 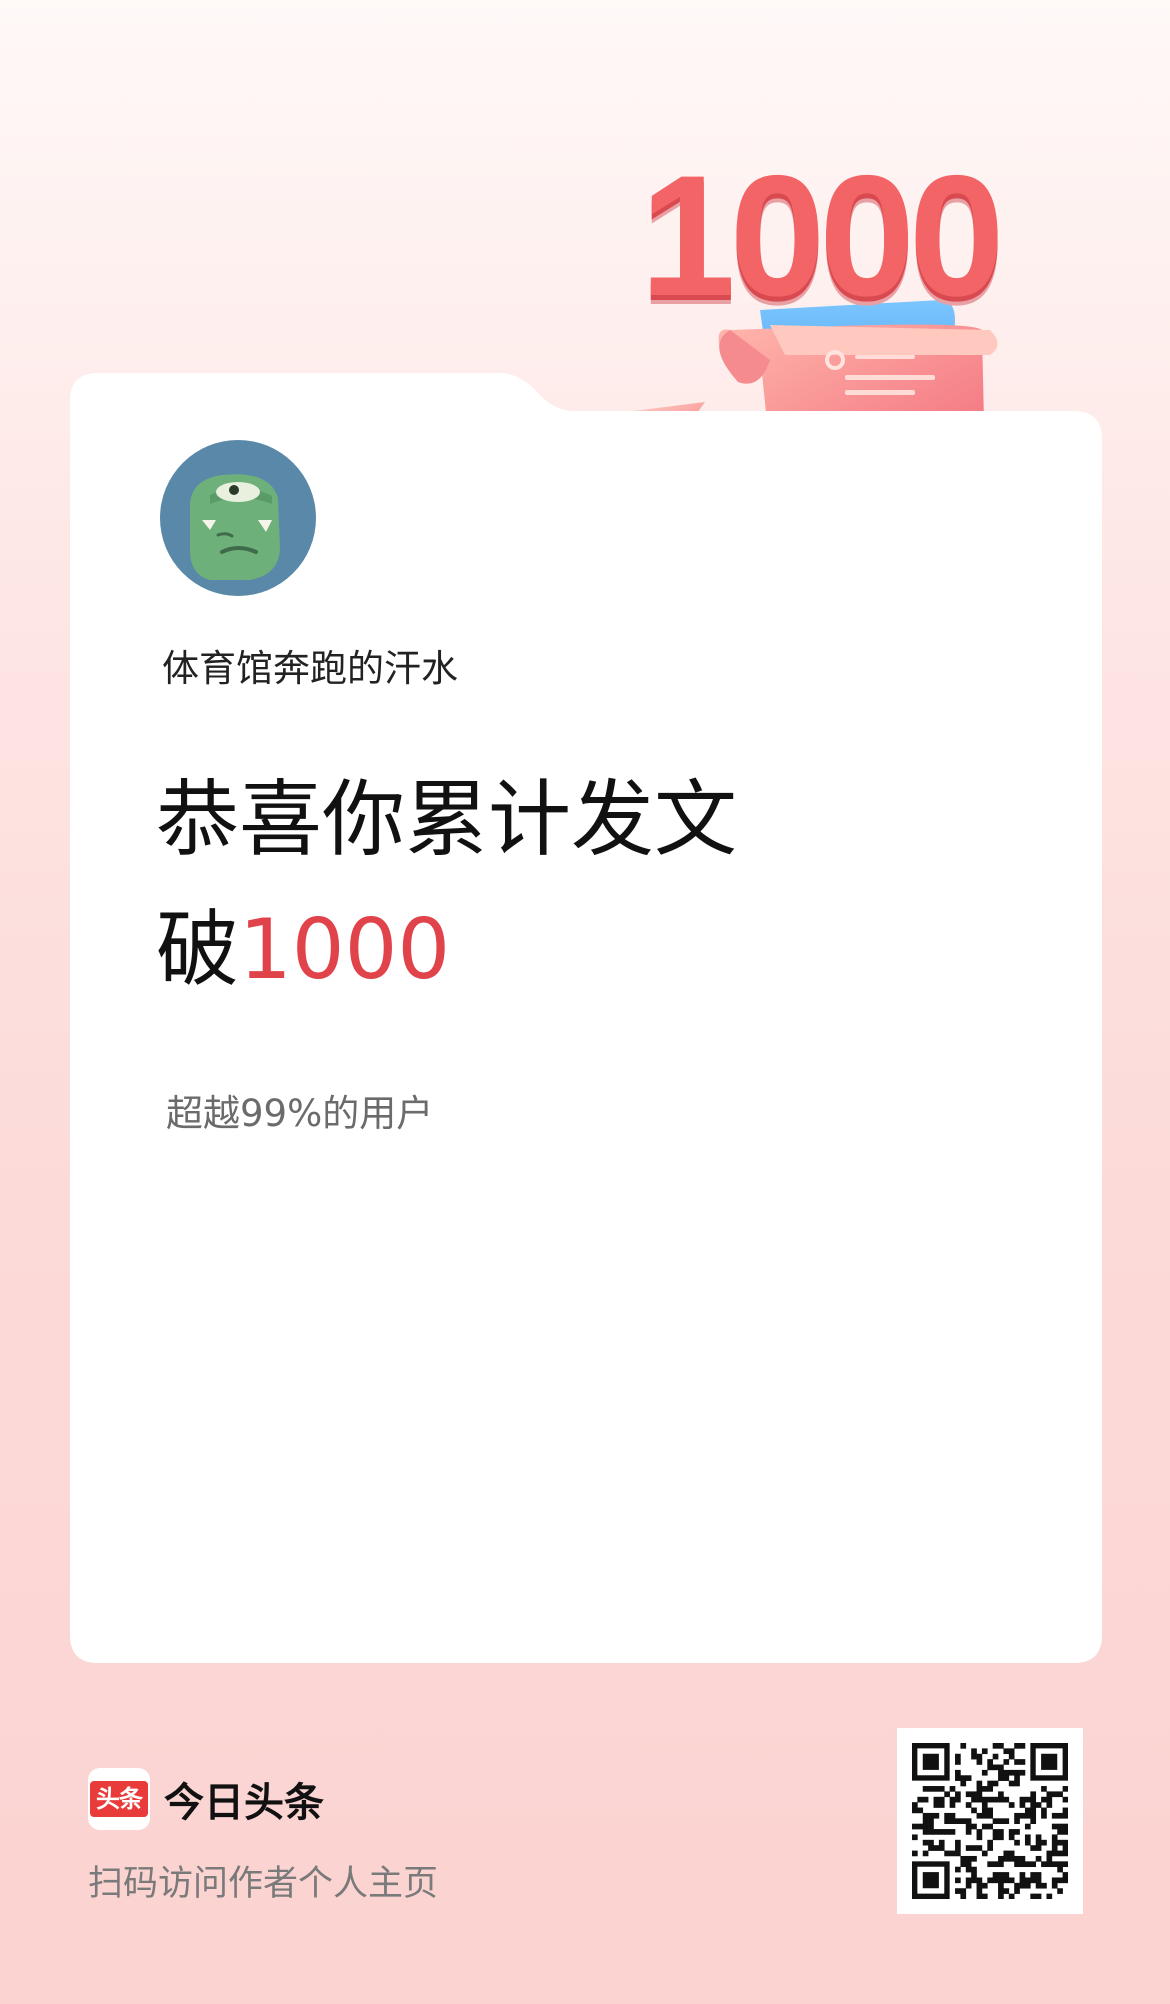 What do you see at coordinates (263, 1884) in the screenshot?
I see `scan-hint: 扫码访问作者个人主页` at bounding box center [263, 1884].